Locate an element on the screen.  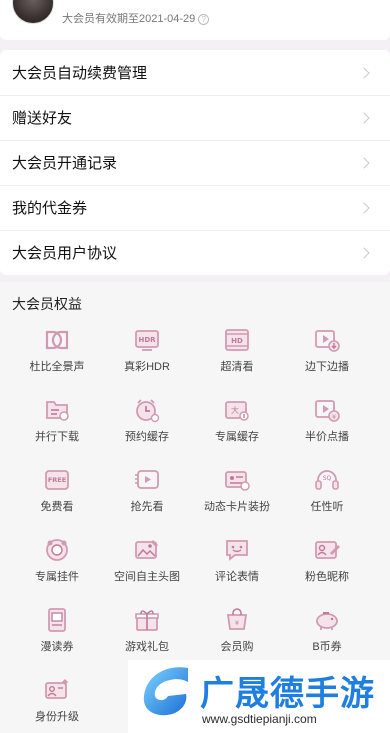
early-watch-icon is located at coordinates (147, 480).